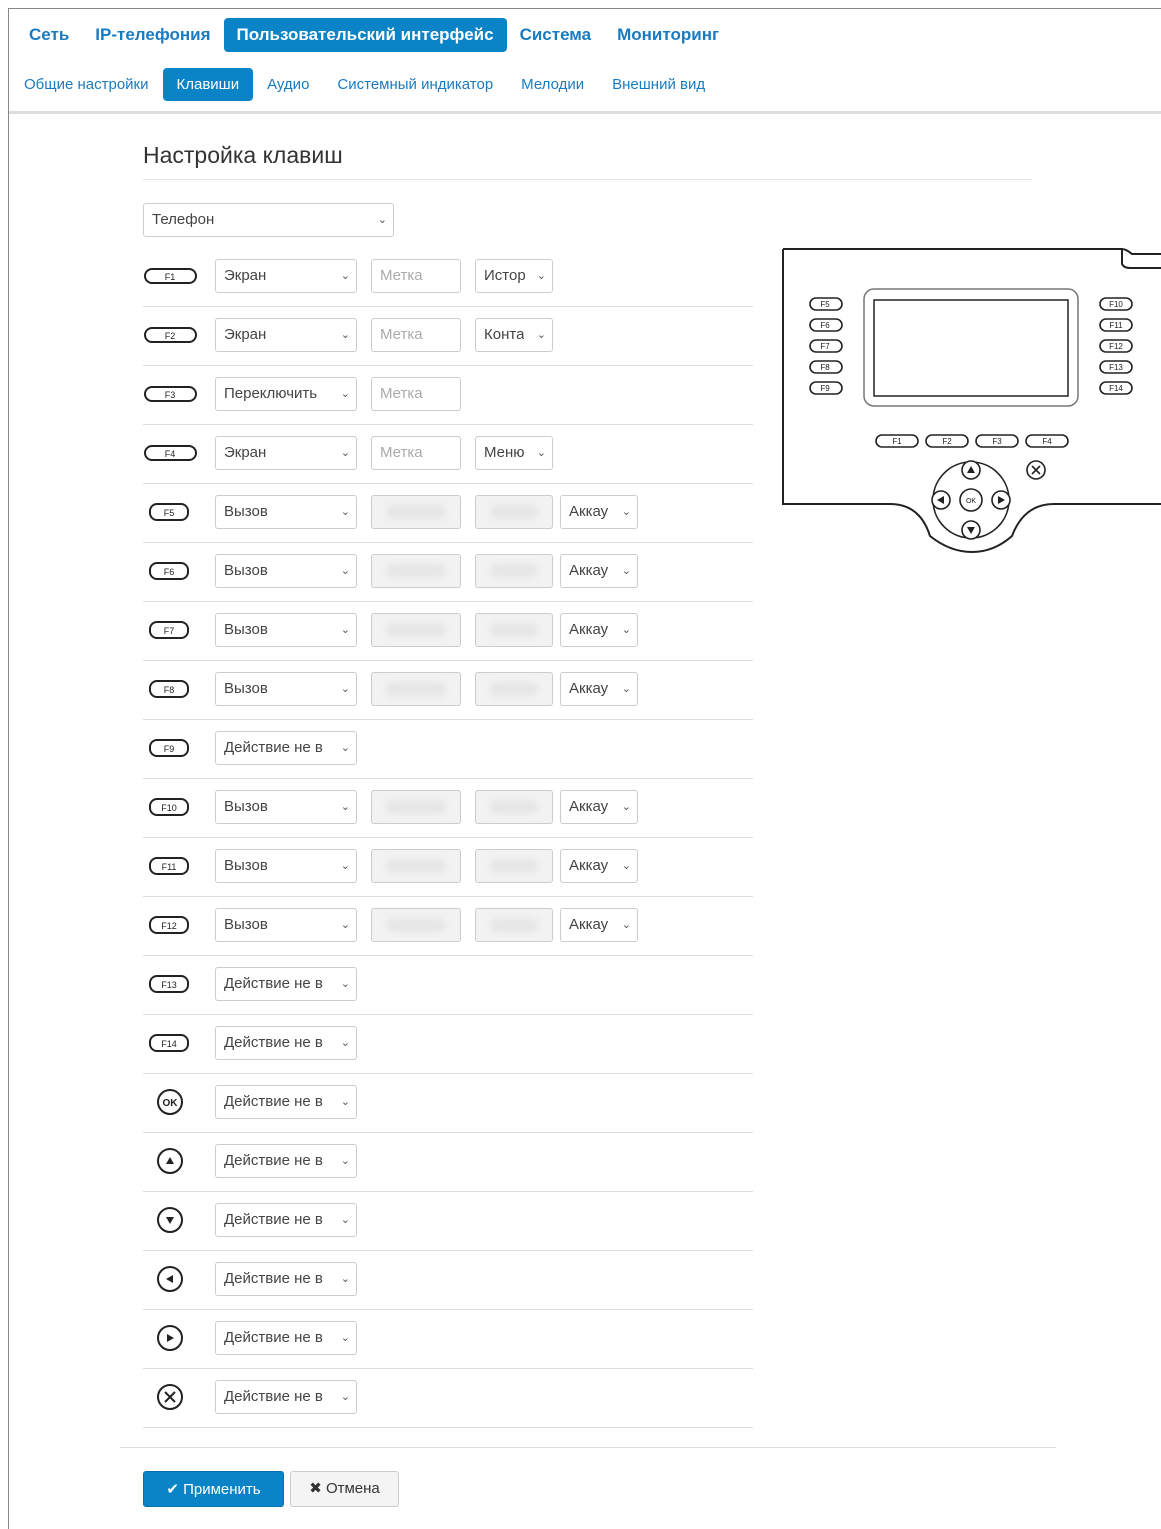 The image size is (1161, 1529). I want to click on title-divider, so click(587, 179).